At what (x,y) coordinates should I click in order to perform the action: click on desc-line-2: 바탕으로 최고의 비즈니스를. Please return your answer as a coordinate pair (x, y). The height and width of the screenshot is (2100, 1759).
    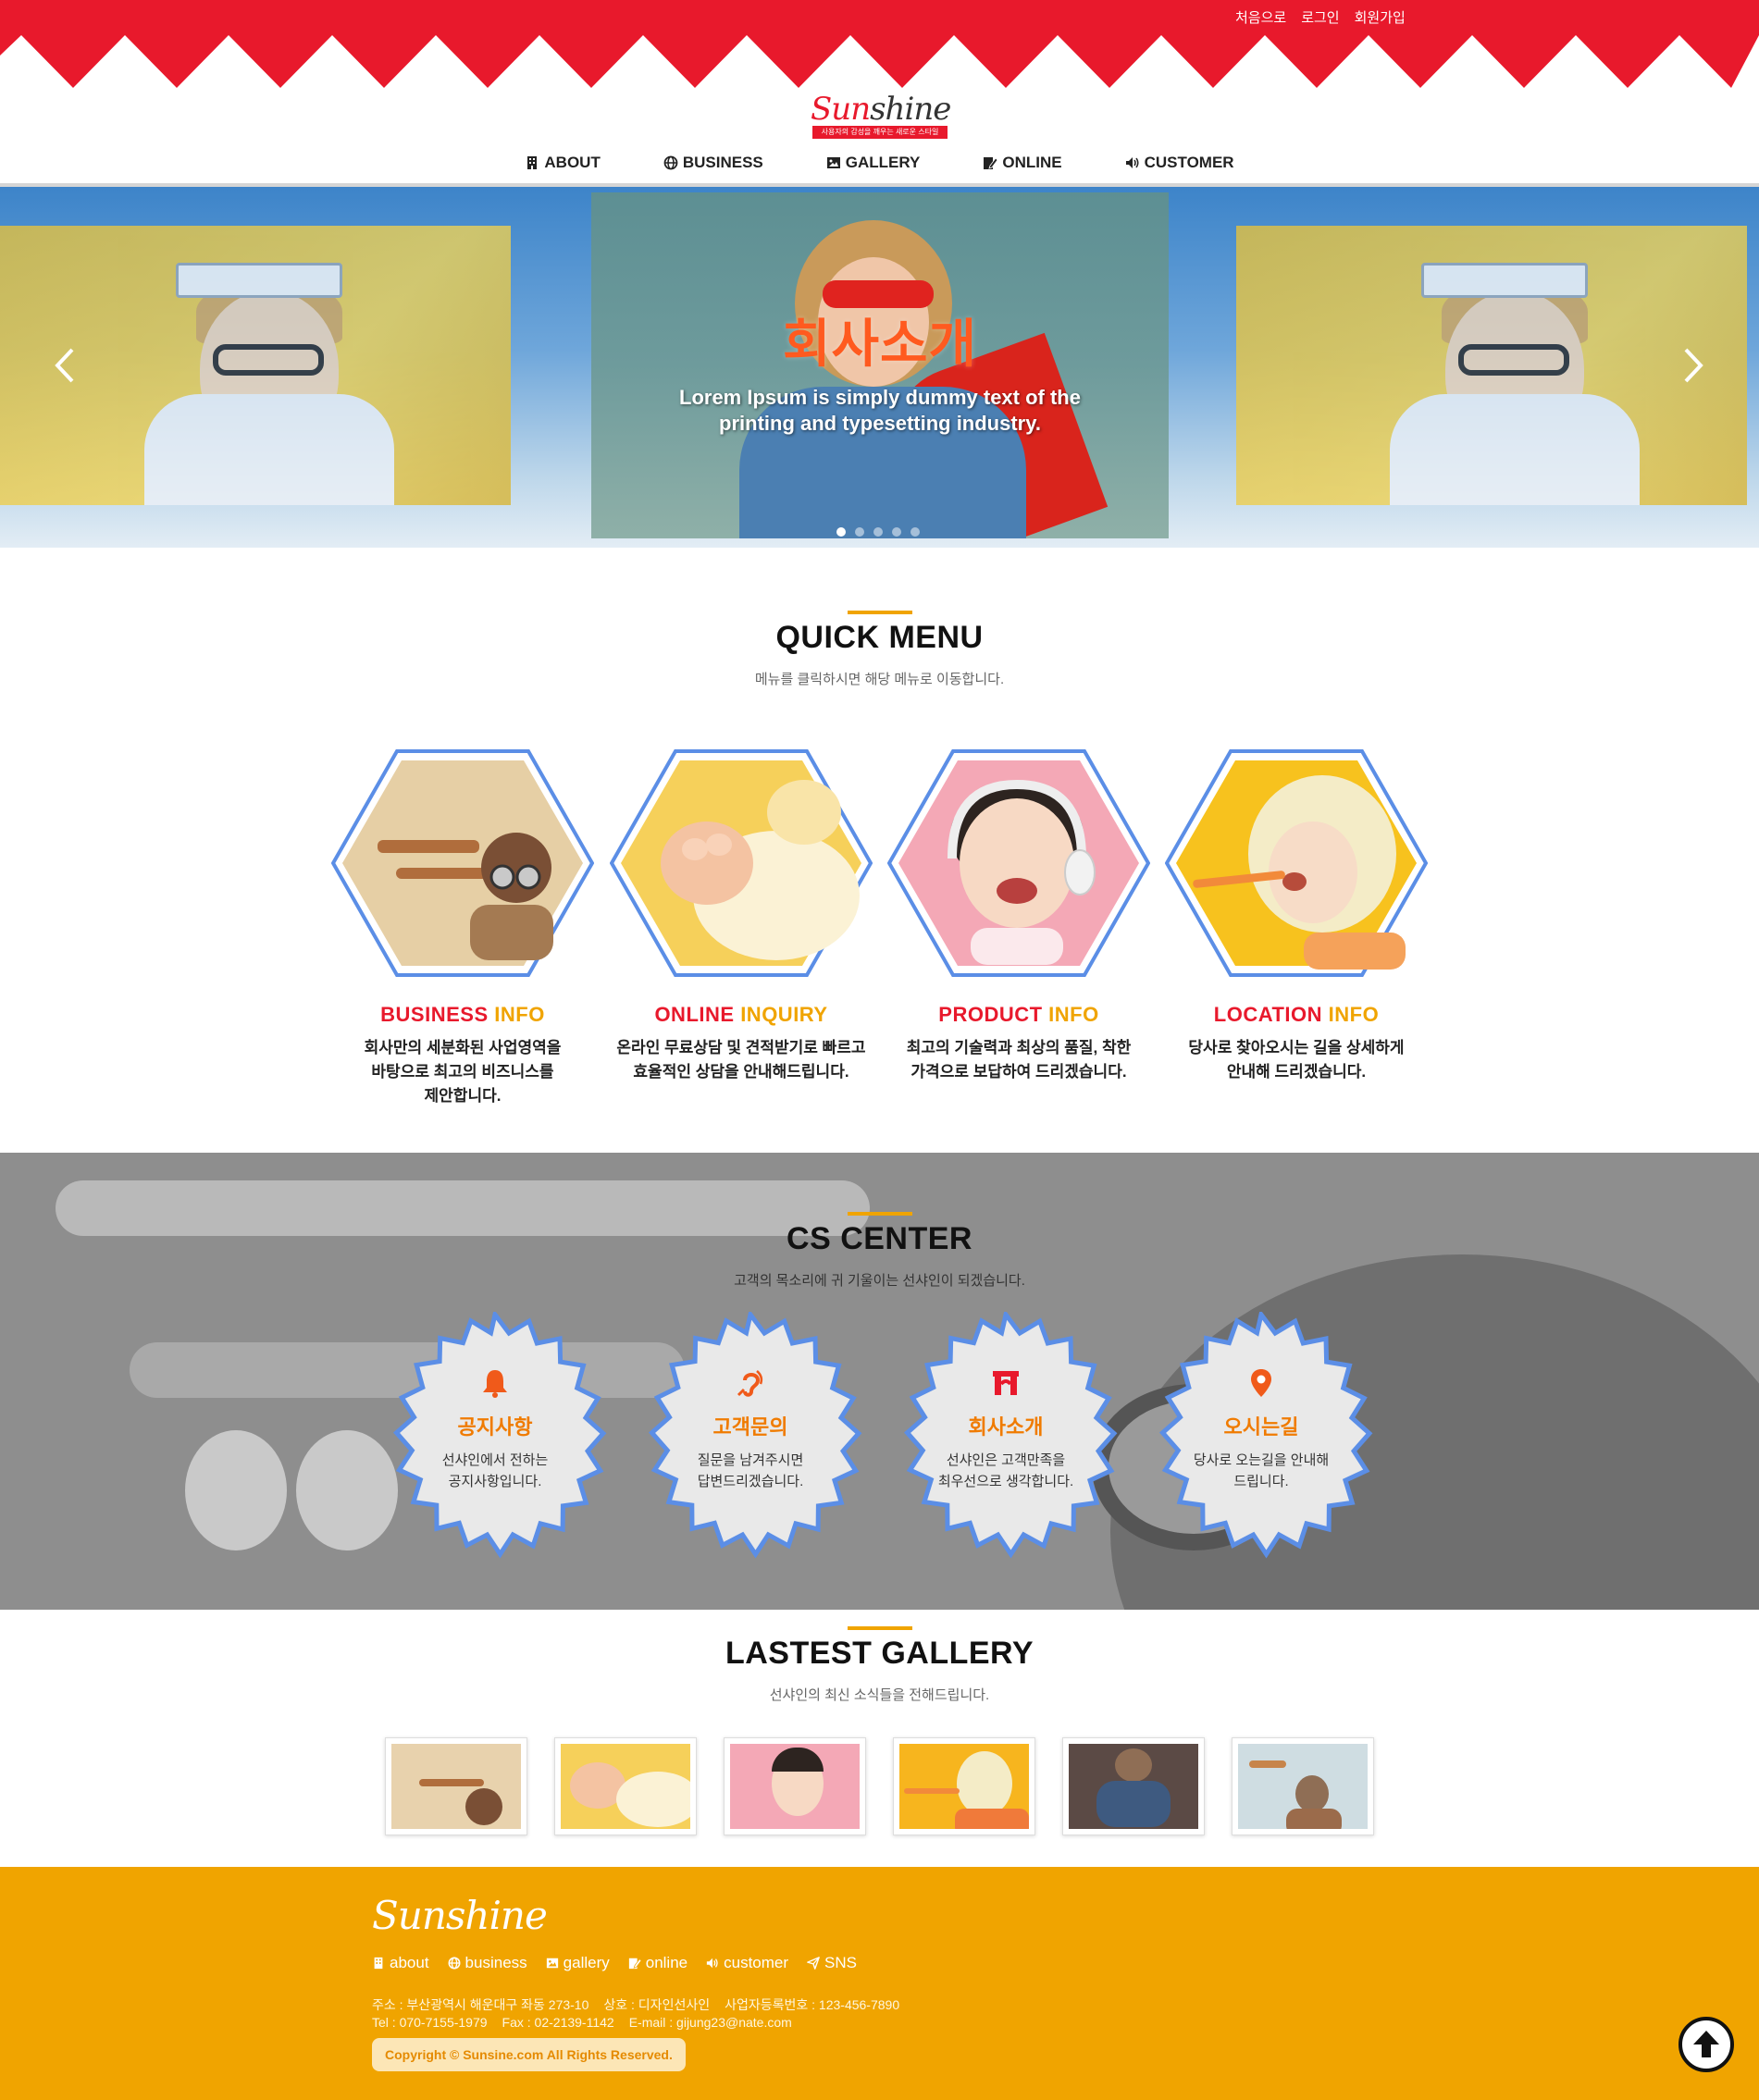
    Looking at the image, I should click on (462, 1072).